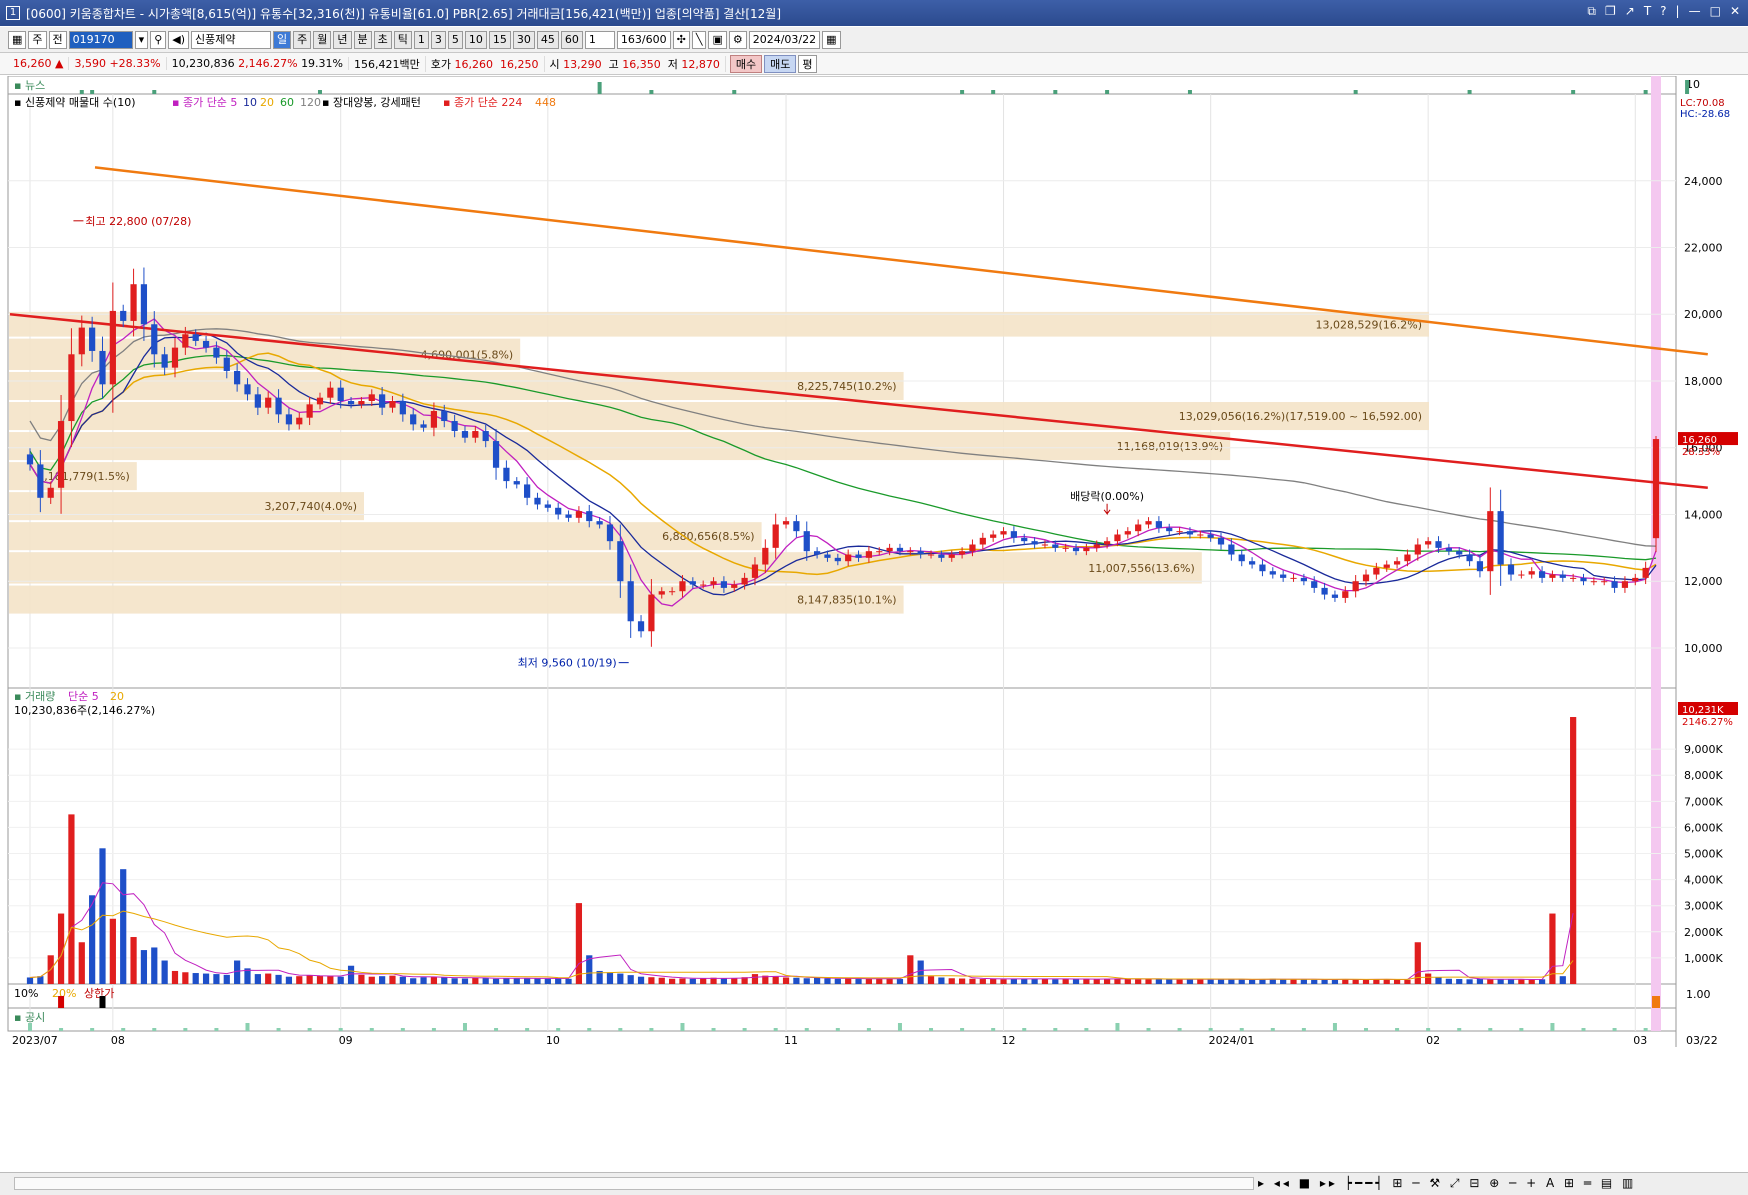  I want to click on period-day: 일, so click(282, 39).